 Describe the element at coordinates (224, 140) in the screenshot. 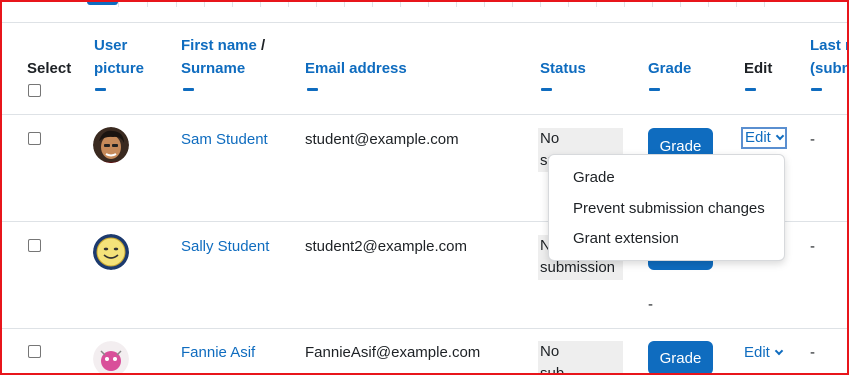

I see `user-name-link: Sam Student` at that location.